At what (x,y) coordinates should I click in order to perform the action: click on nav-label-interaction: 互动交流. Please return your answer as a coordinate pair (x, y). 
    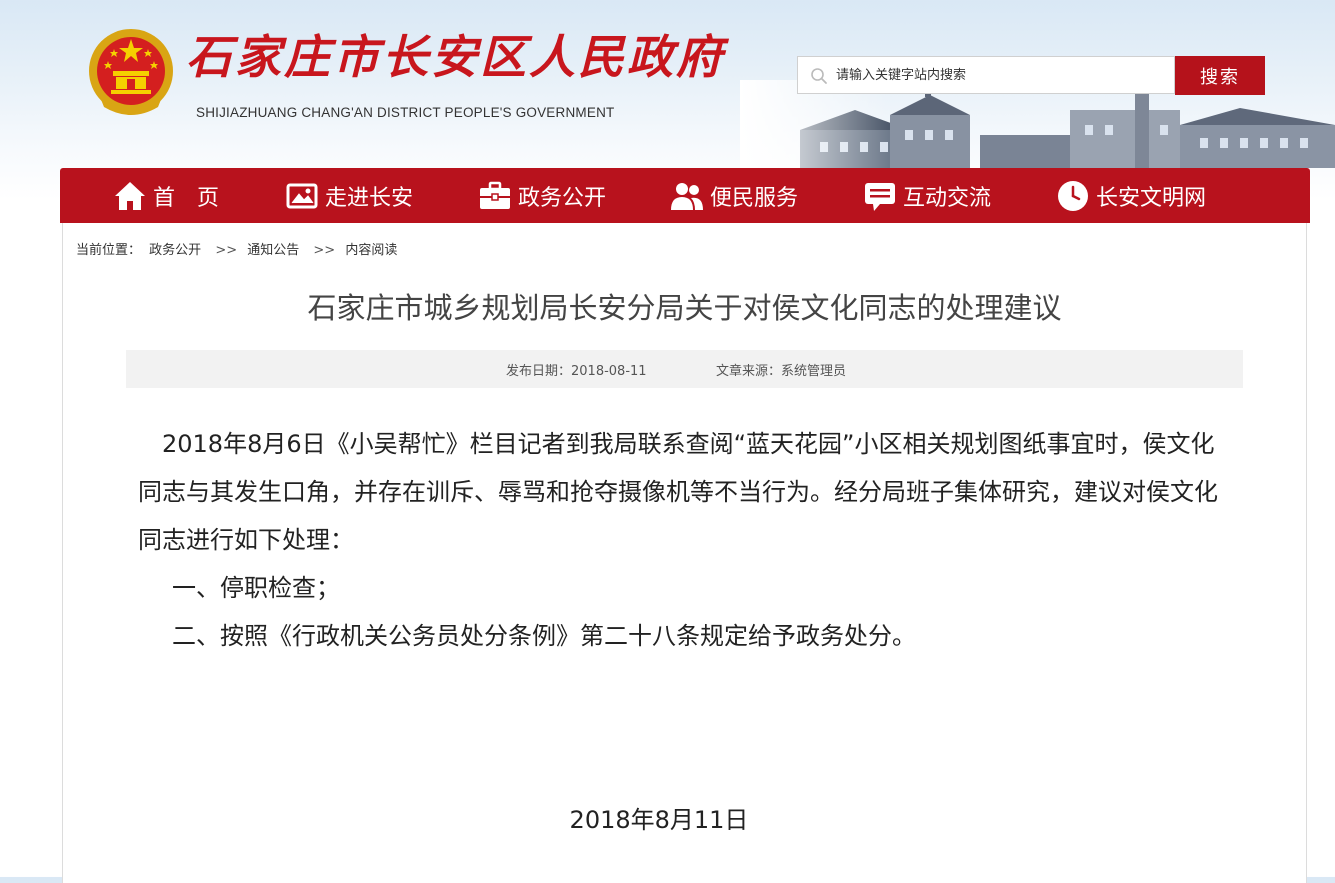
    Looking at the image, I should click on (947, 198).